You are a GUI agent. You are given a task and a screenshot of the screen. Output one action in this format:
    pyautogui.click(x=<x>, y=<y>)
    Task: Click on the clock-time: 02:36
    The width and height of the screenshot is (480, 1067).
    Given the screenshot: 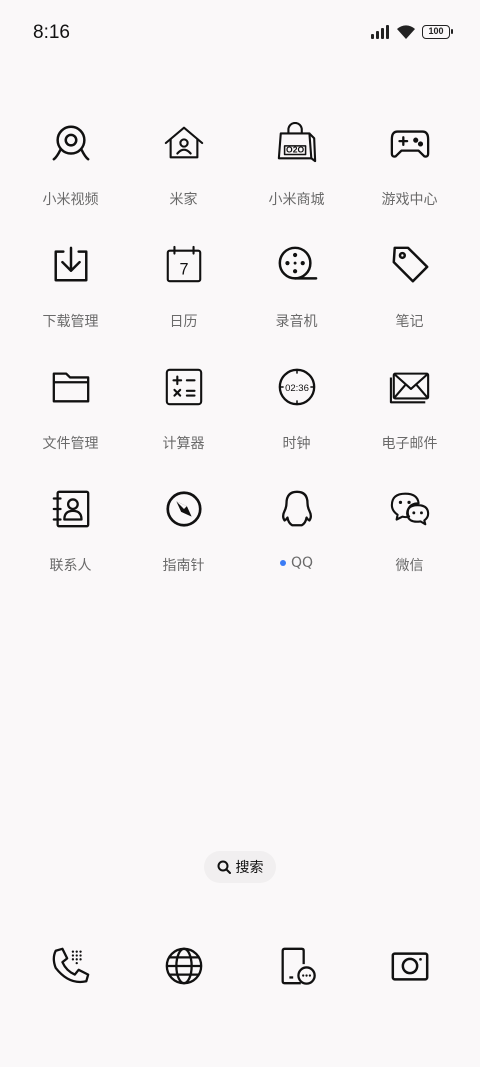 What is the action you would take?
    pyautogui.click(x=297, y=388)
    